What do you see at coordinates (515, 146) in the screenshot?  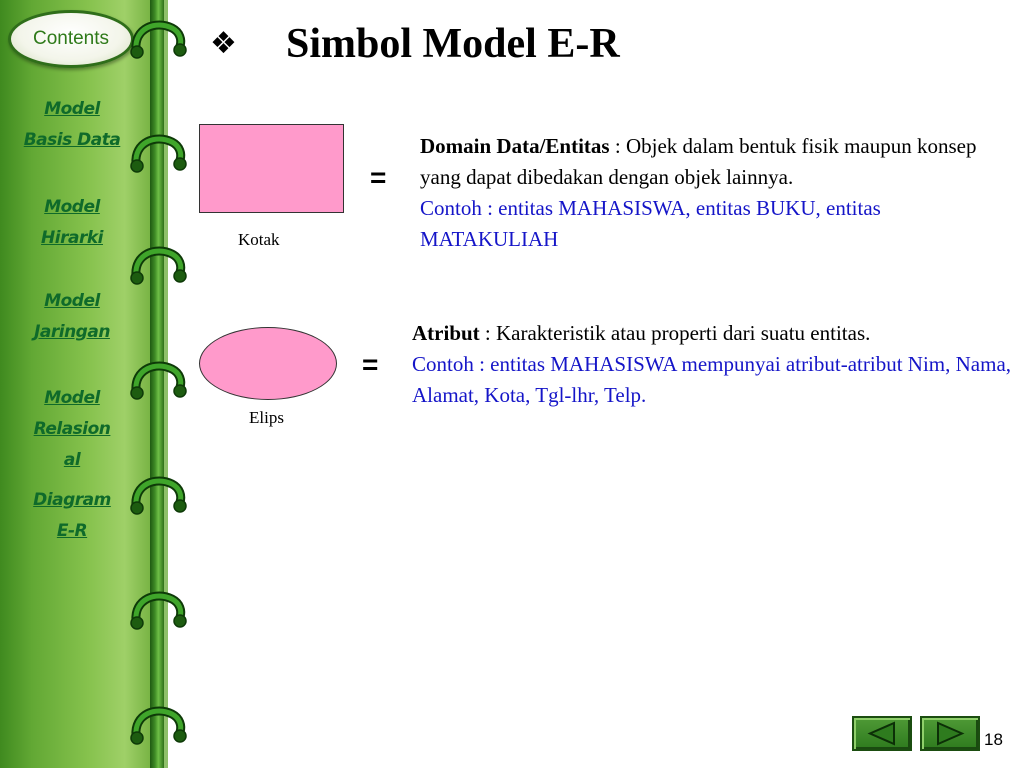 I see `entity-term: Domain Data/Entitas` at bounding box center [515, 146].